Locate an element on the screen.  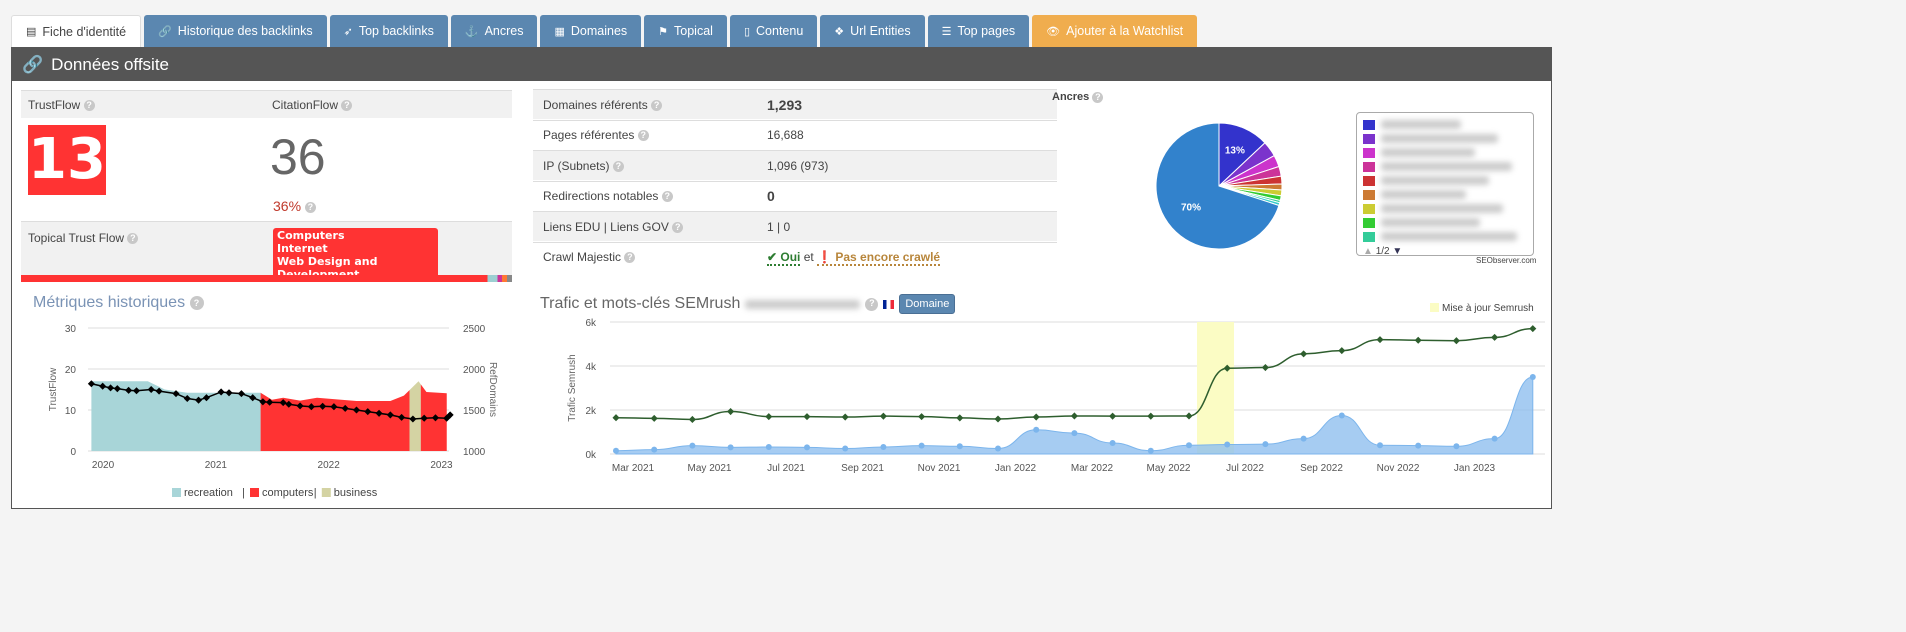
tab-historique-des-backlinks: 🔗 Historique des backlinks is located at coordinates (235, 31).